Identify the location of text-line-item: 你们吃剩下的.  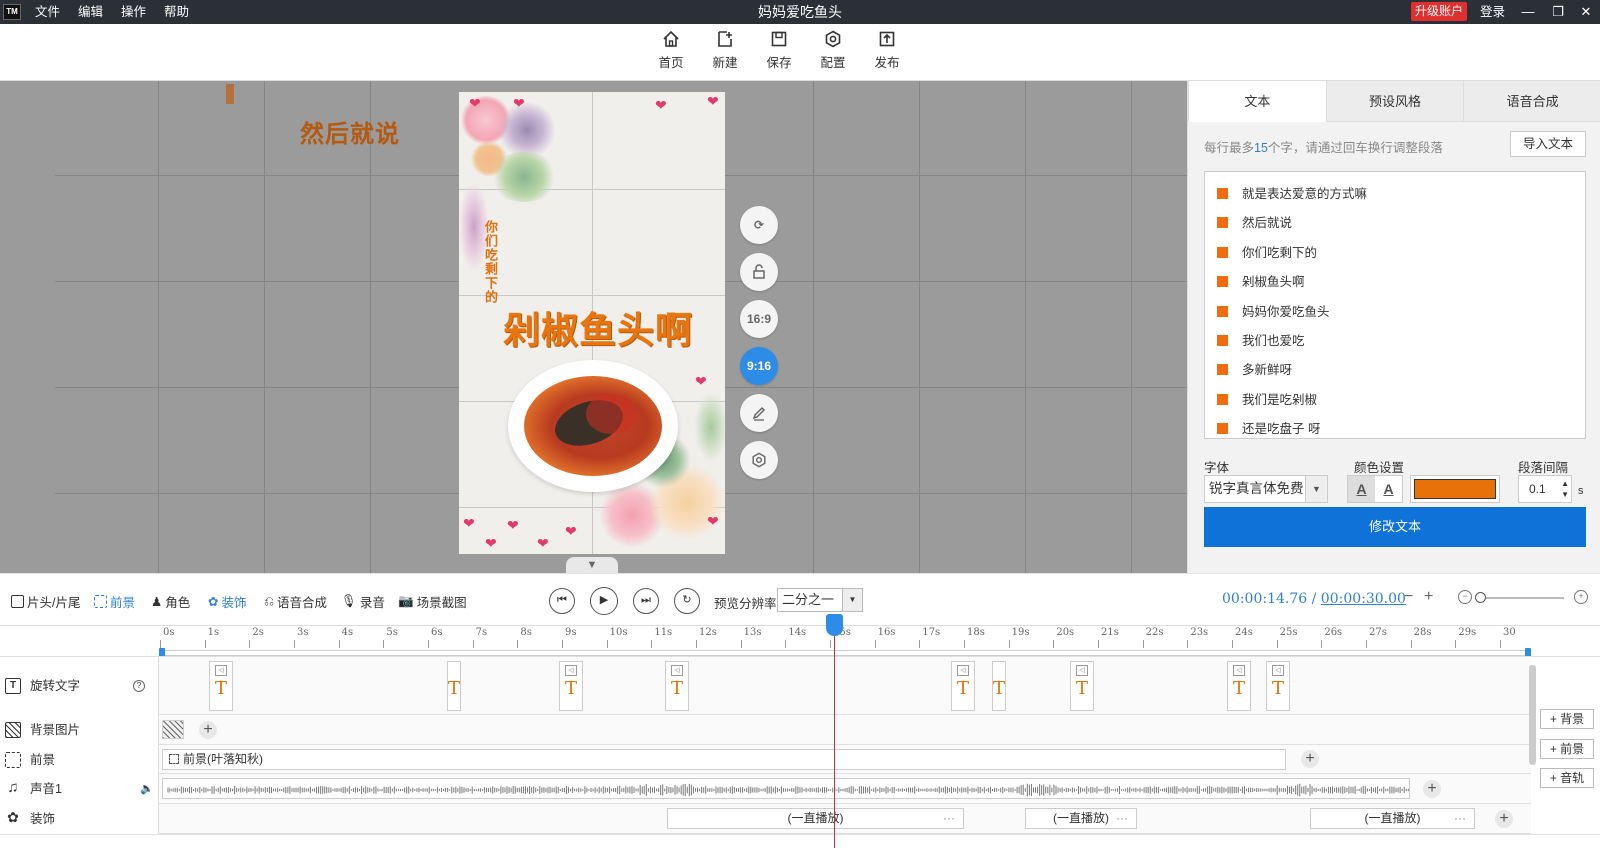
(1267, 253).